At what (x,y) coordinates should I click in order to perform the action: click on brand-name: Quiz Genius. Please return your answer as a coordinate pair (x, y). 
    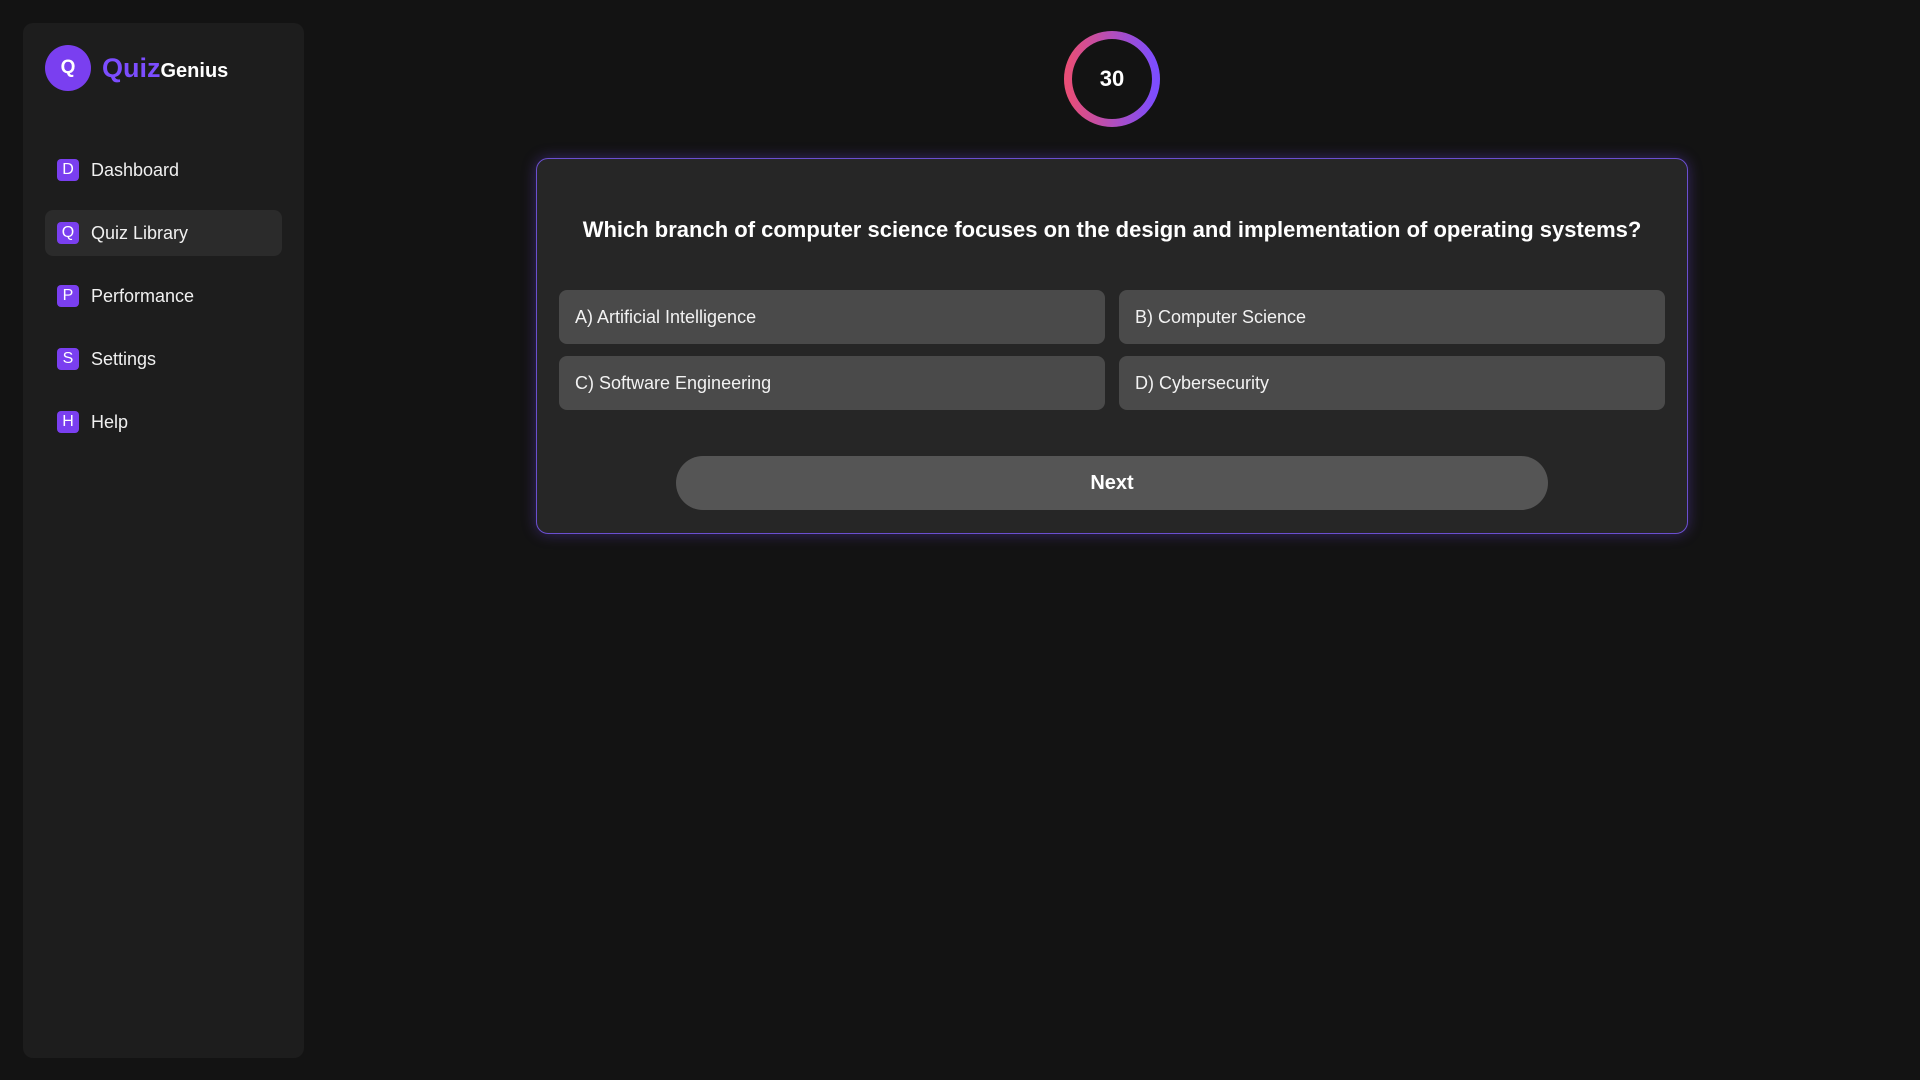
    Looking at the image, I should click on (165, 68).